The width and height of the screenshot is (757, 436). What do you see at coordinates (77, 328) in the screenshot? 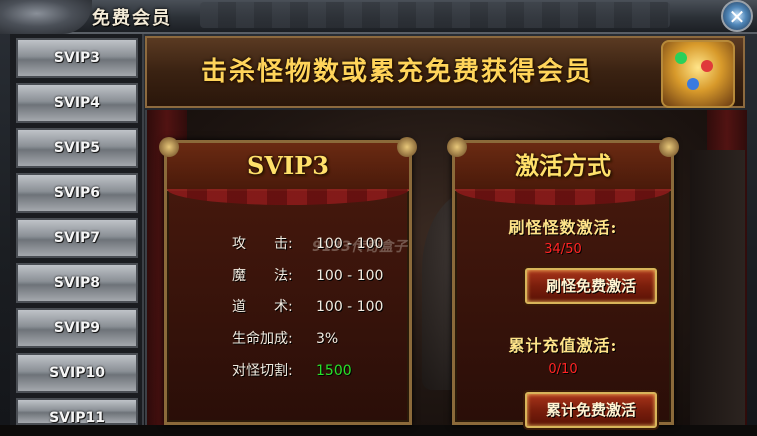
I see `sidebar-item-svip9: SVIP9` at bounding box center [77, 328].